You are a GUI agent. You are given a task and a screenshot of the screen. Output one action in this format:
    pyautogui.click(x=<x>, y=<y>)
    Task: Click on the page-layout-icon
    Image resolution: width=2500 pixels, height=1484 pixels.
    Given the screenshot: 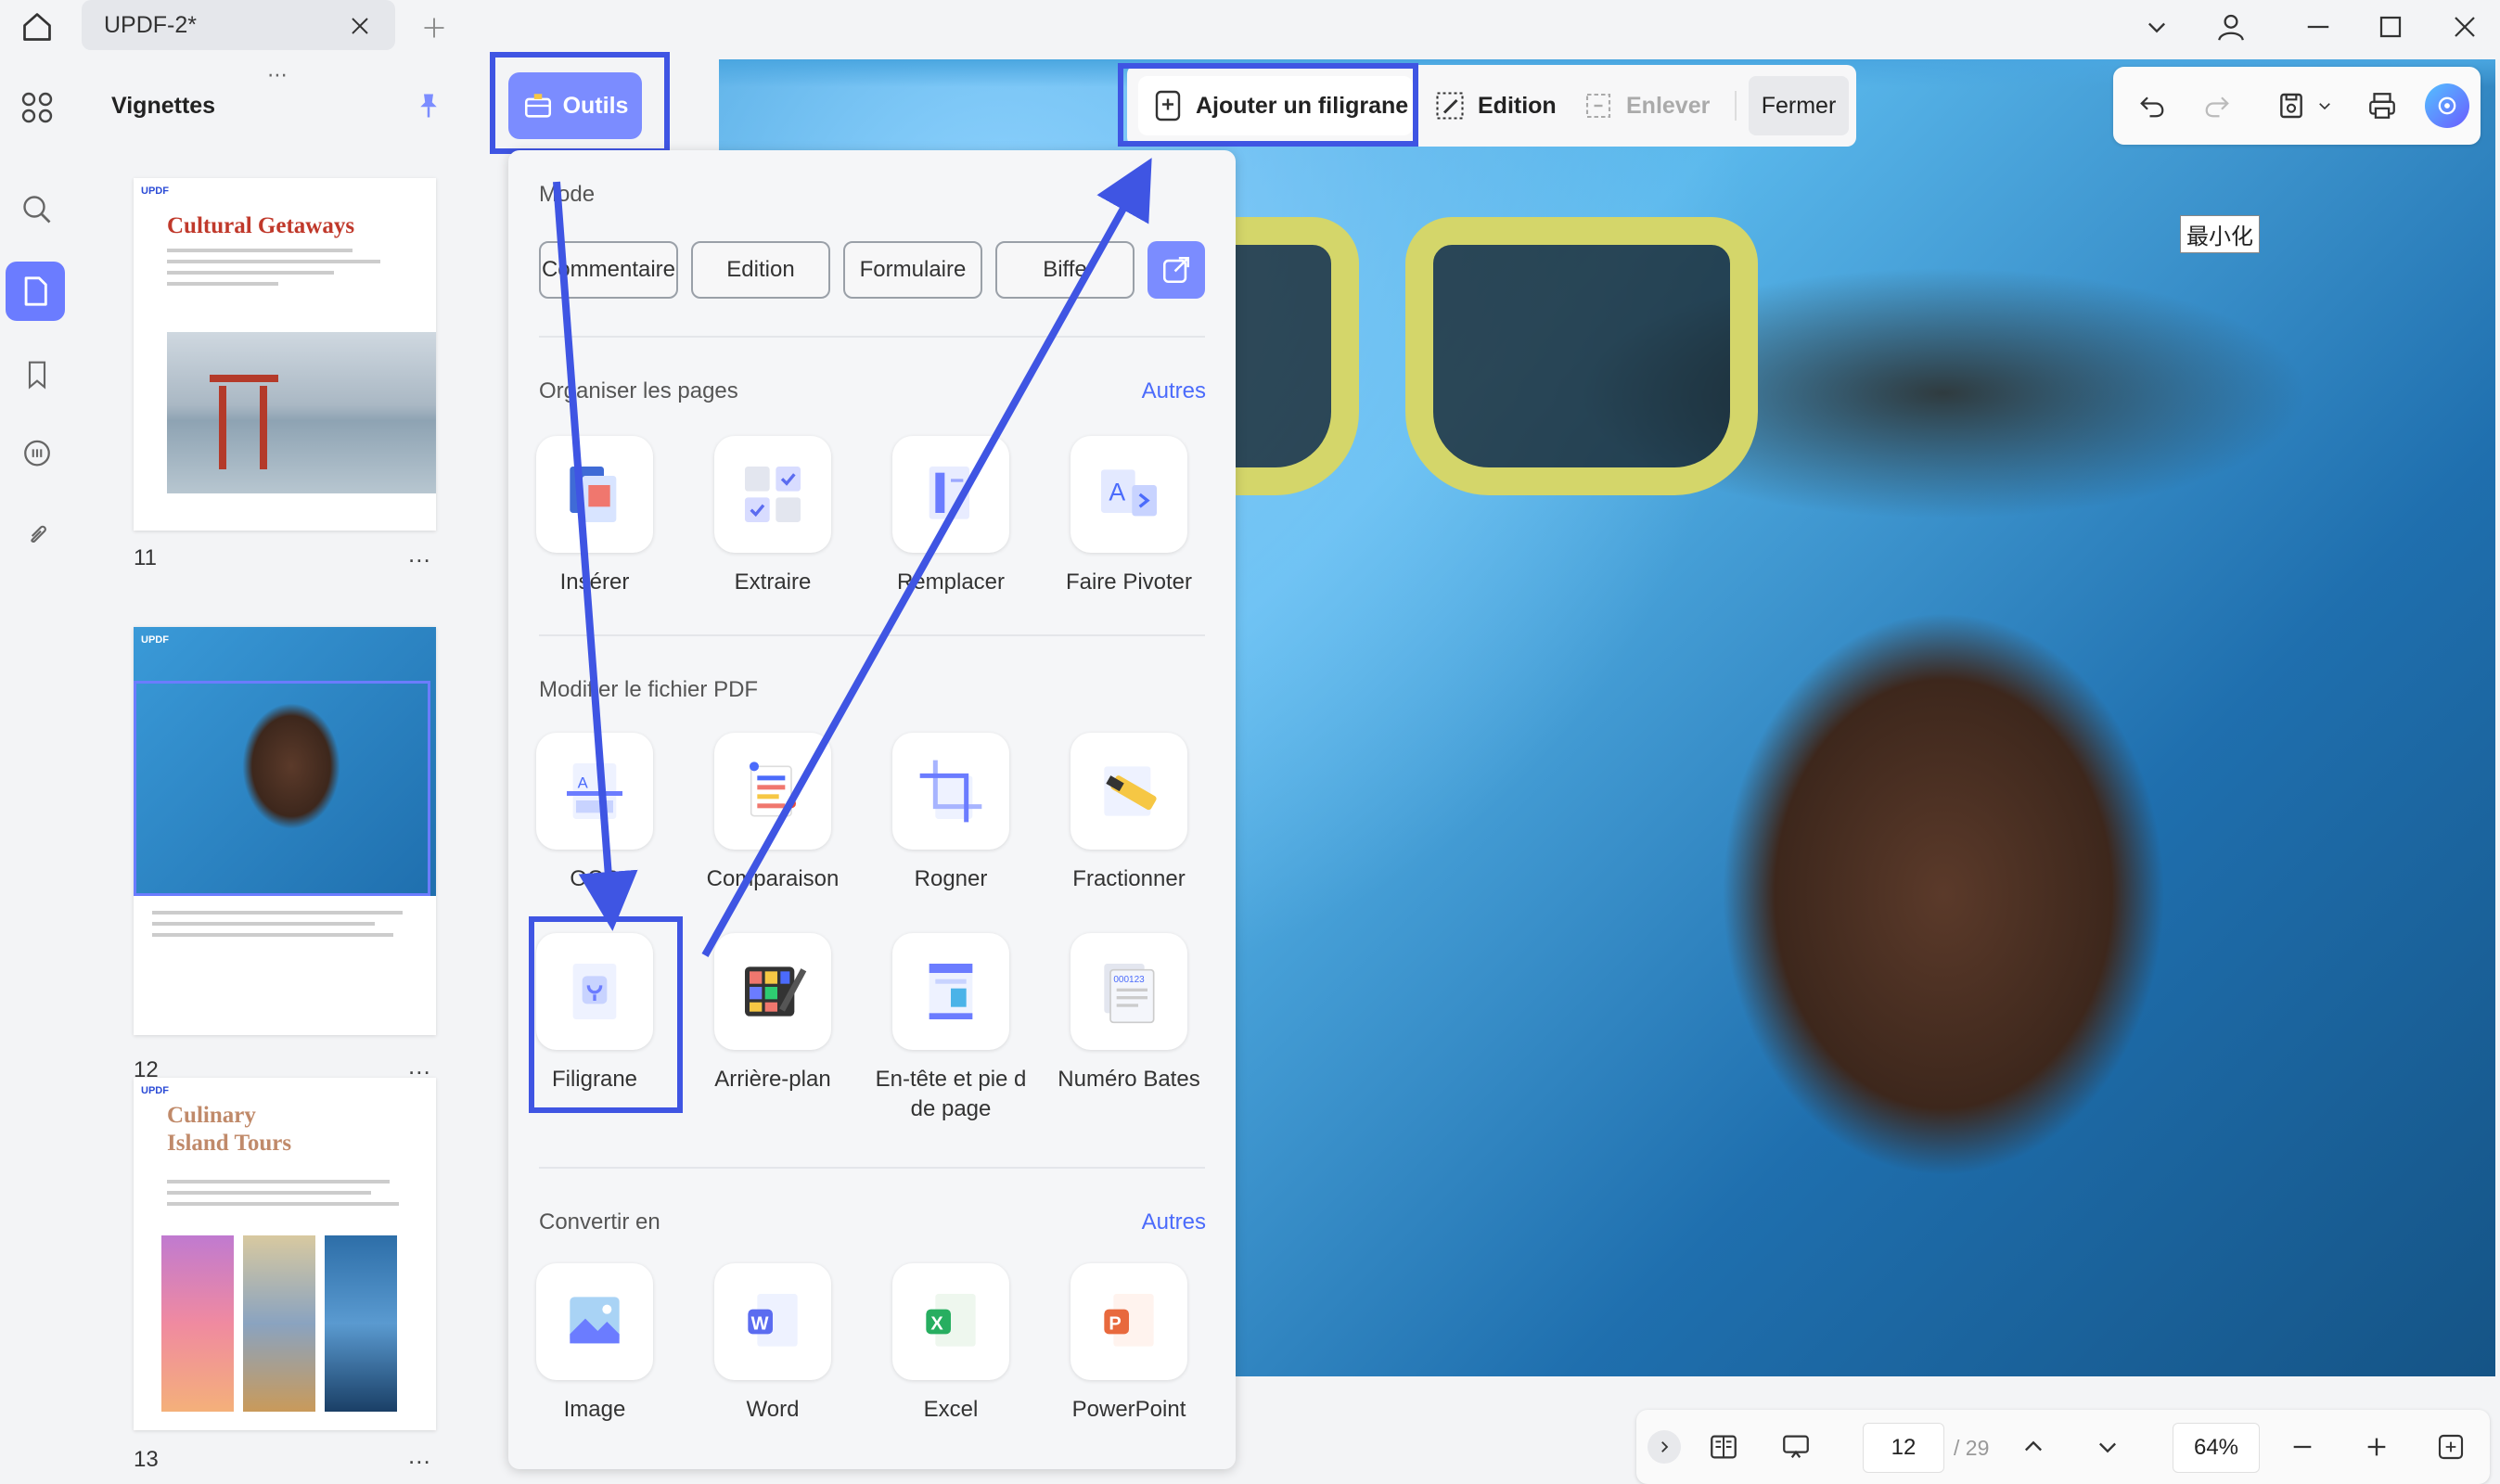 What is the action you would take?
    pyautogui.click(x=1724, y=1446)
    